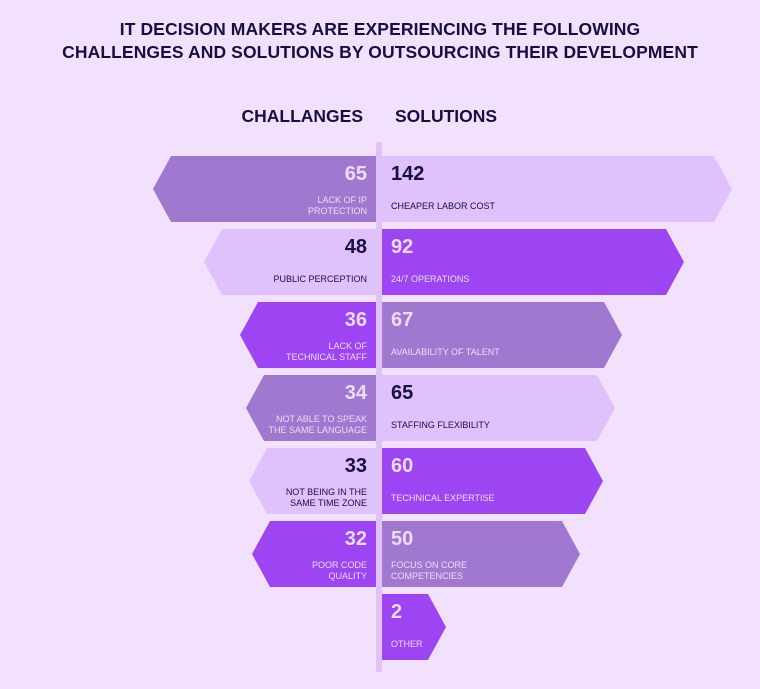 The image size is (760, 689). I want to click on caption-line: STAFFING FLEXIBILITY, so click(440, 425).